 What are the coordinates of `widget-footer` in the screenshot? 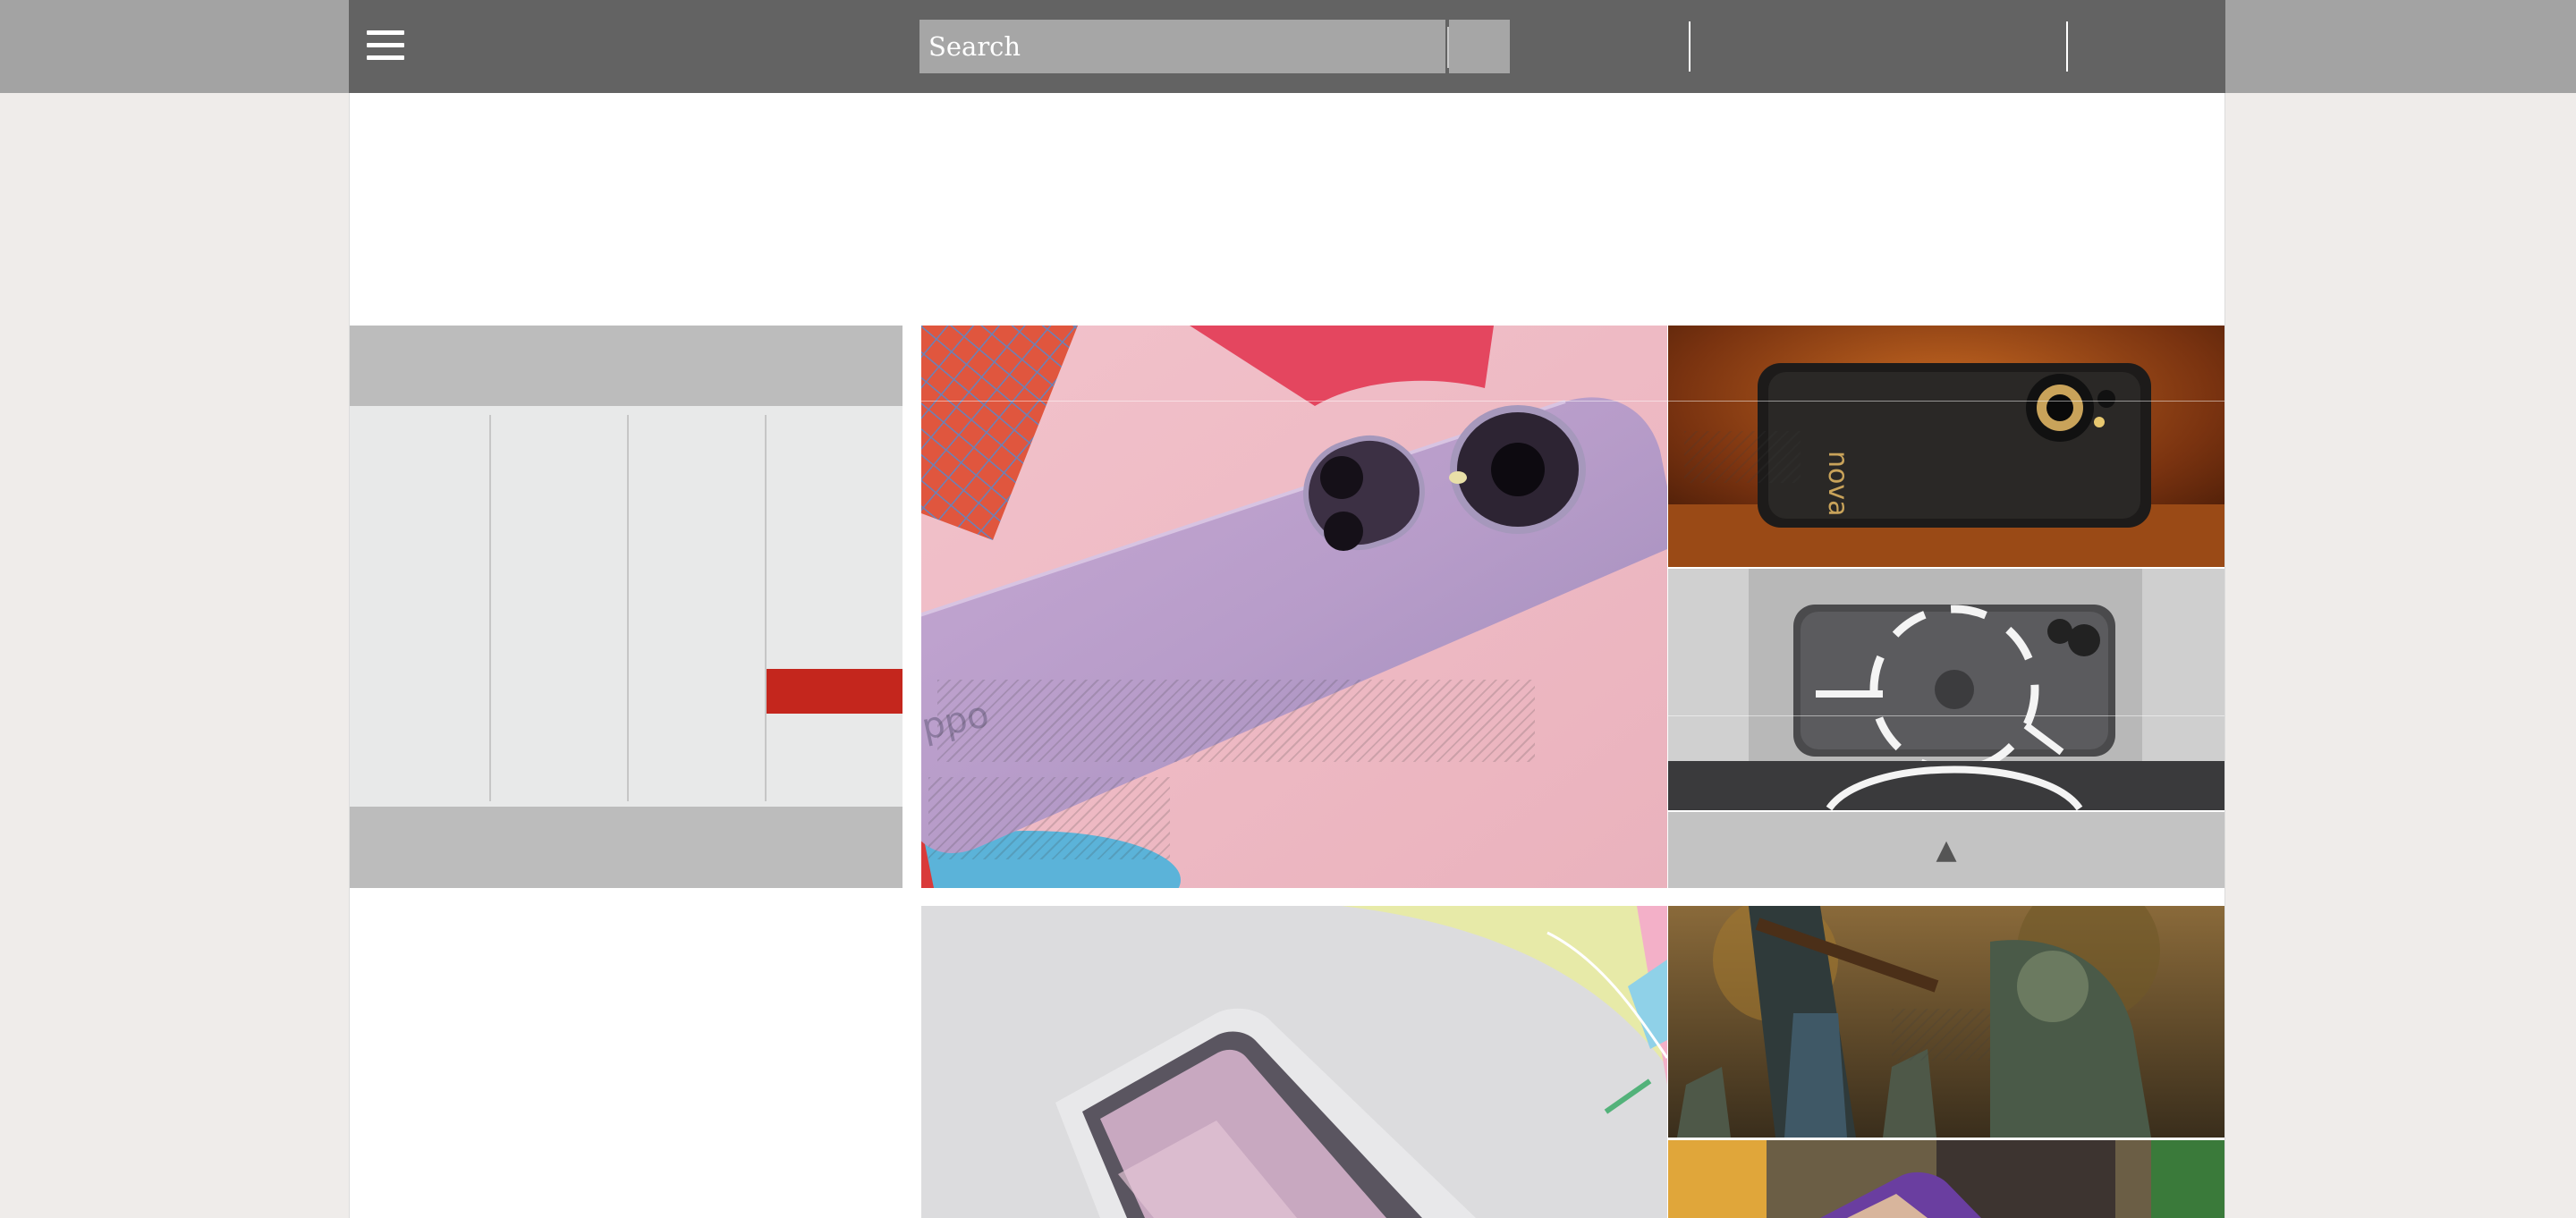 It's located at (626, 847).